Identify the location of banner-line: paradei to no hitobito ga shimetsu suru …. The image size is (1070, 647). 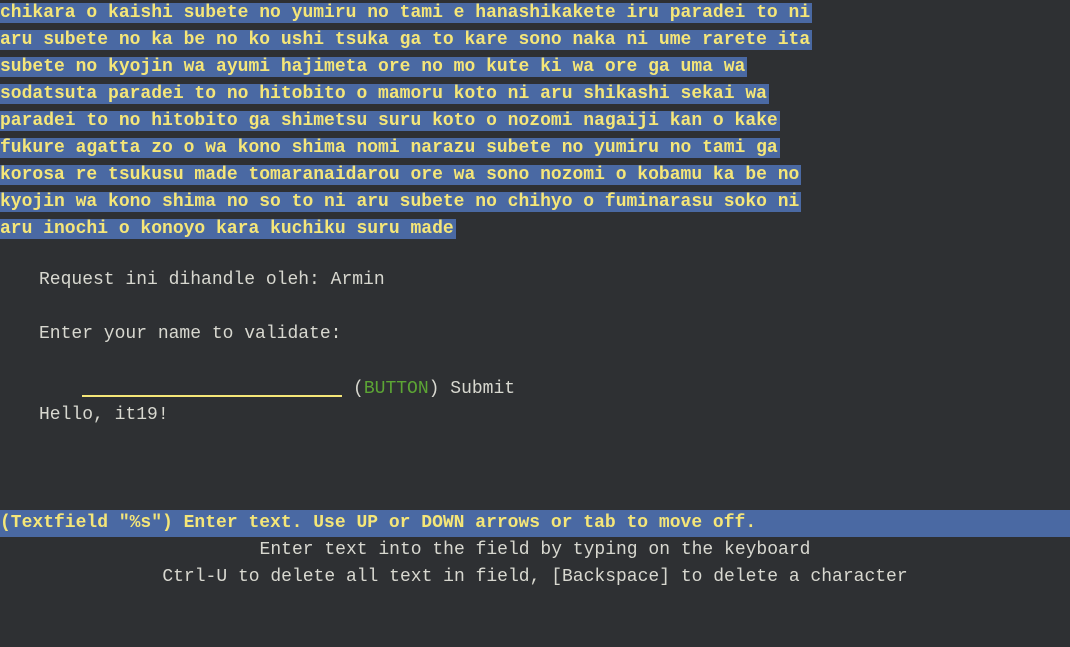
(390, 121).